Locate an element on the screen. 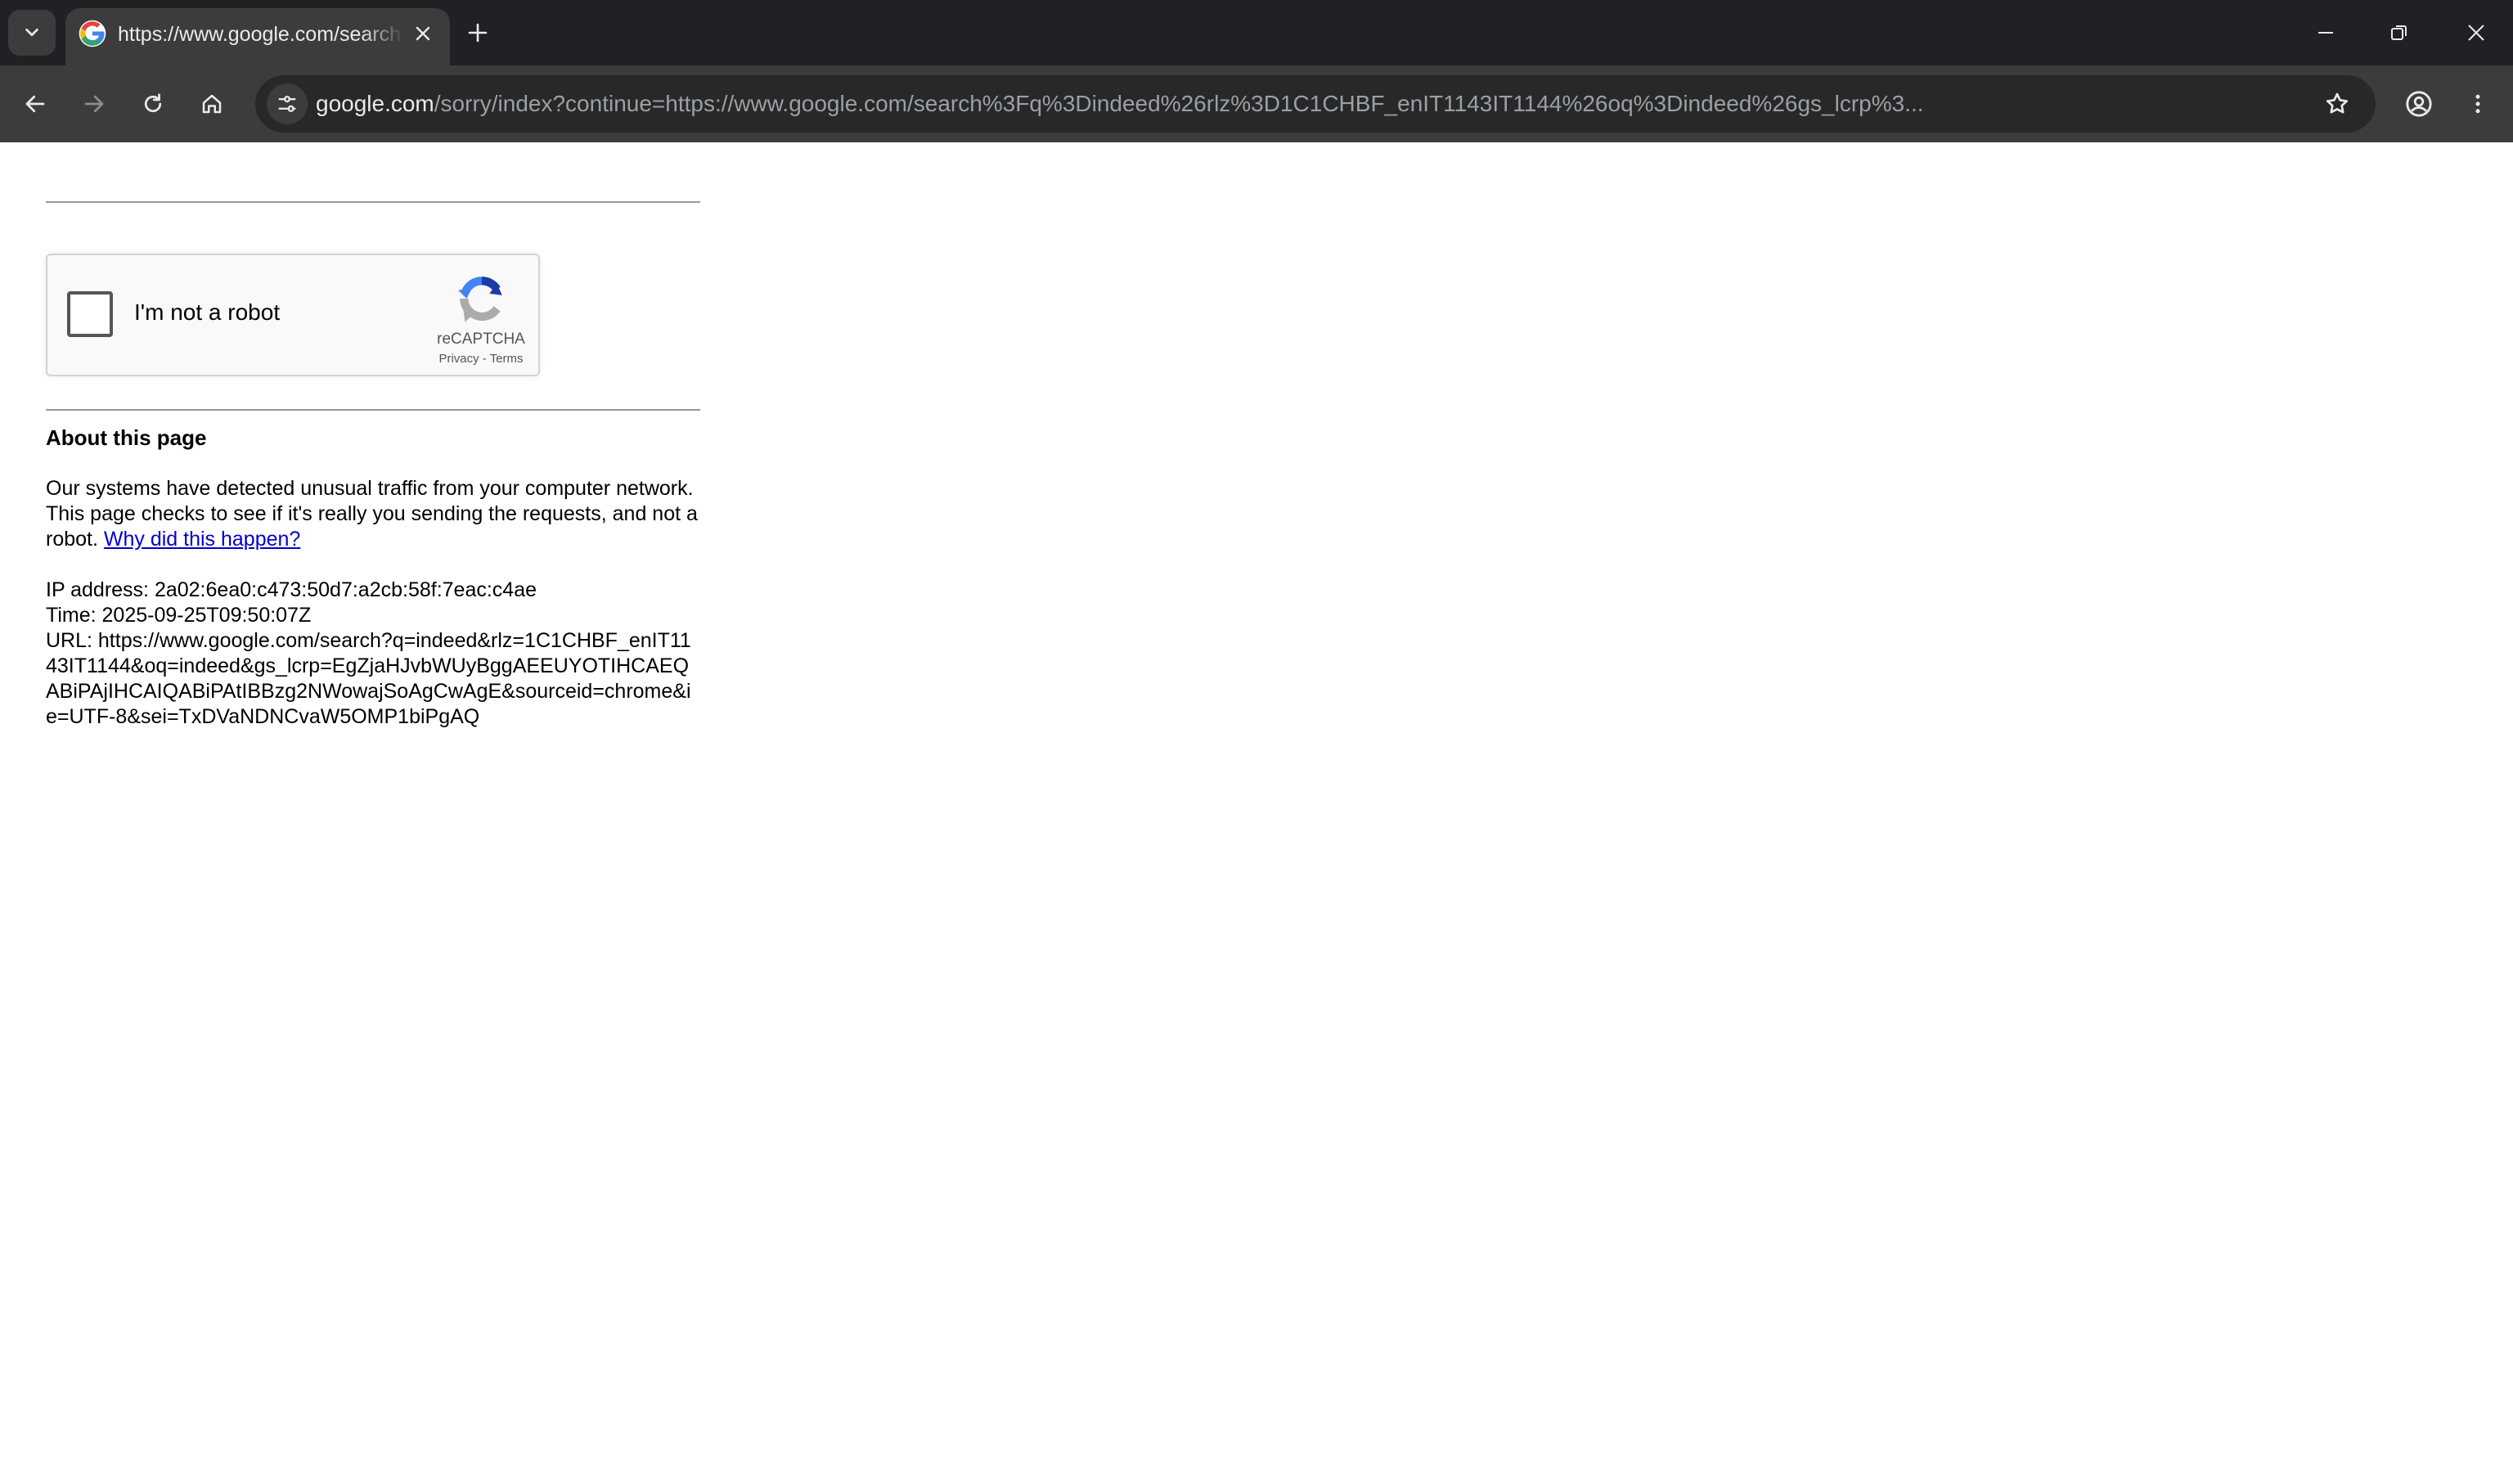 Image resolution: width=2513 pixels, height=1484 pixels. menu-button is located at coordinates (2477, 103).